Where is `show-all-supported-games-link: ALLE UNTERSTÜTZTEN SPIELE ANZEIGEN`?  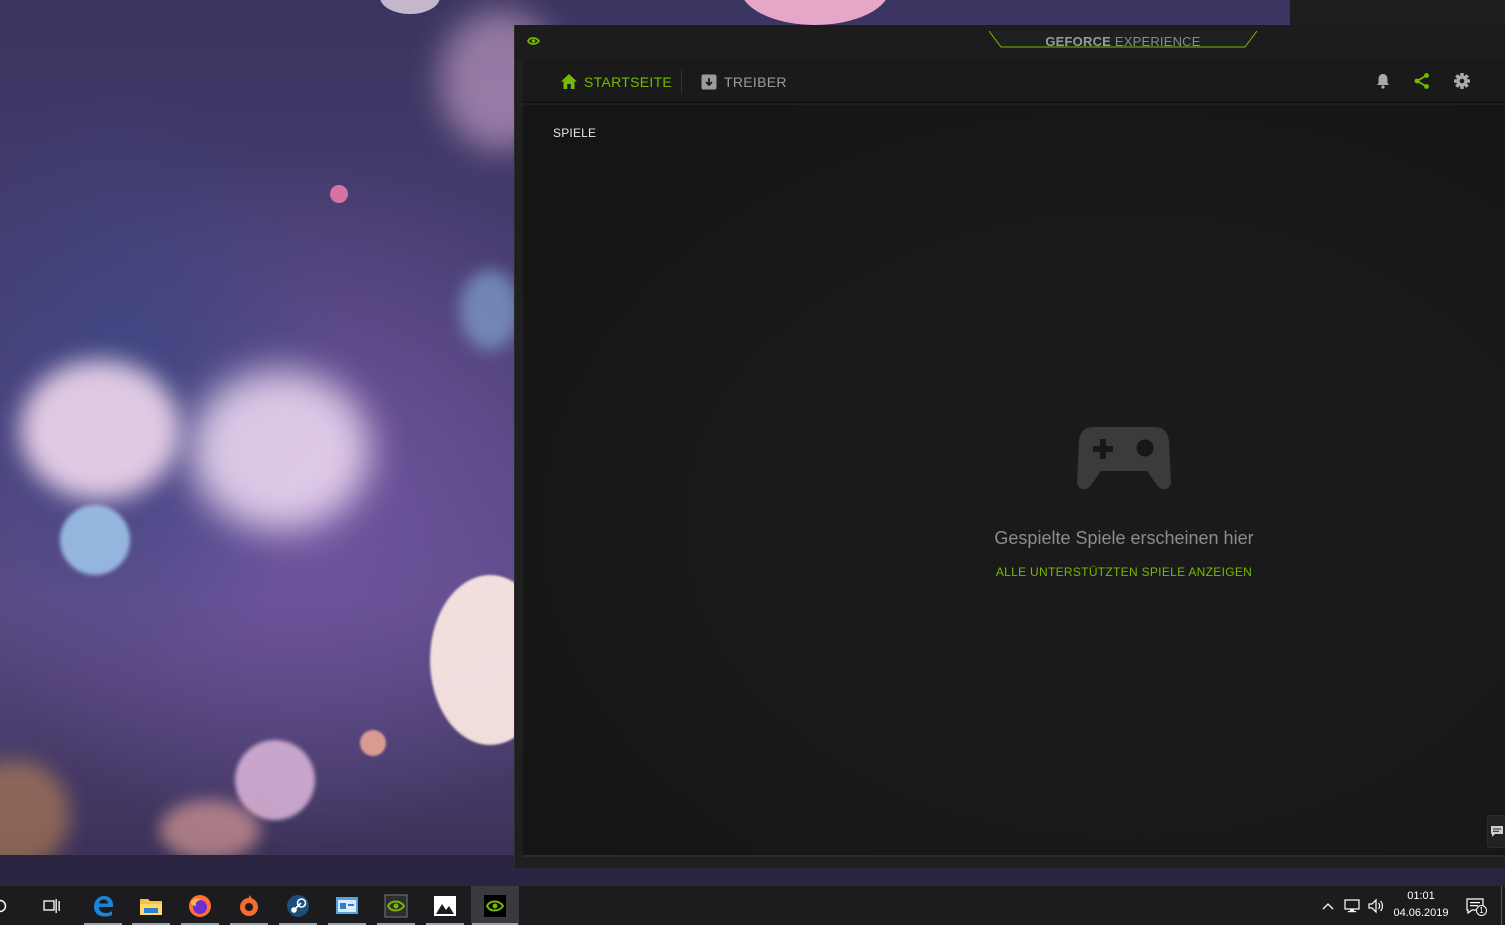
show-all-supported-games-link: ALLE UNTERSTÜTZTEN SPIELE ANZEIGEN is located at coordinates (1124, 572).